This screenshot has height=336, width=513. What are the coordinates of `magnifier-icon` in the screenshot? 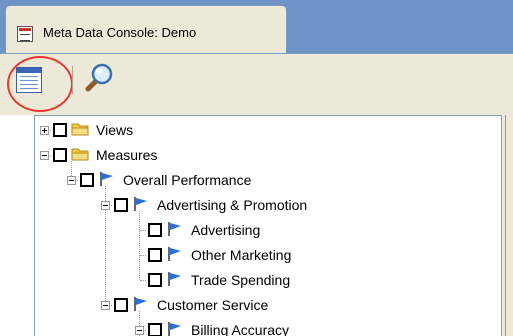 It's located at (99, 77).